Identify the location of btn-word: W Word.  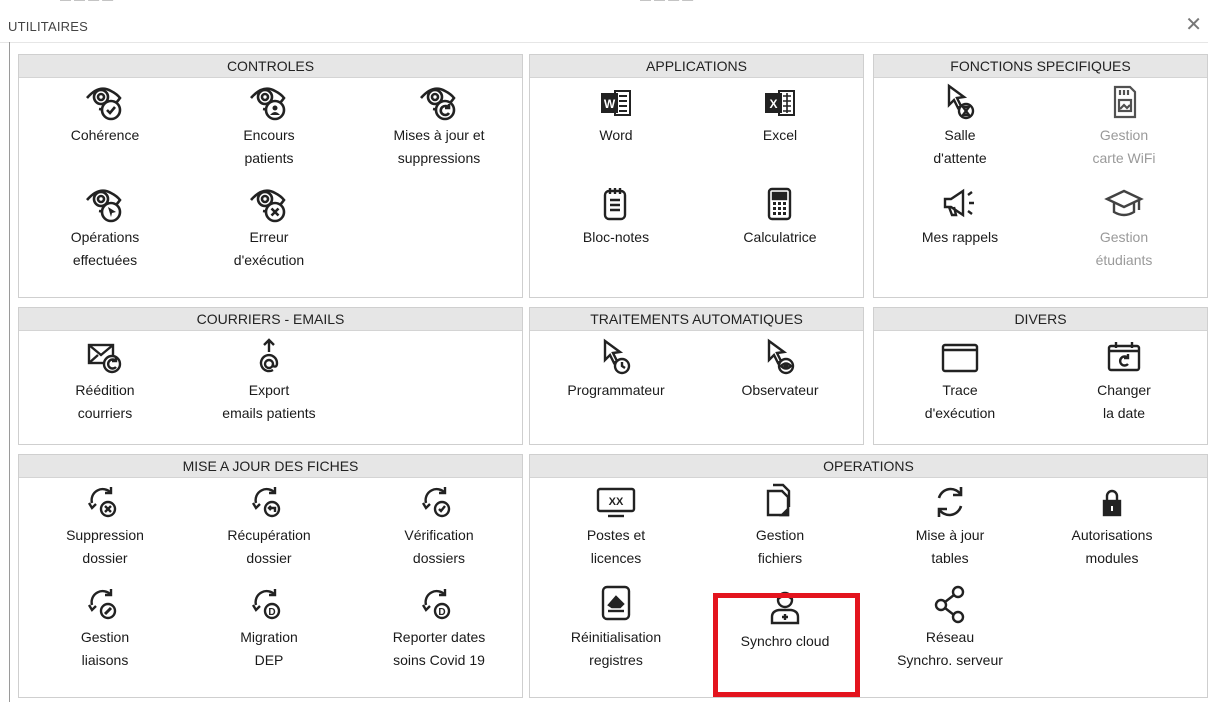
(616, 112).